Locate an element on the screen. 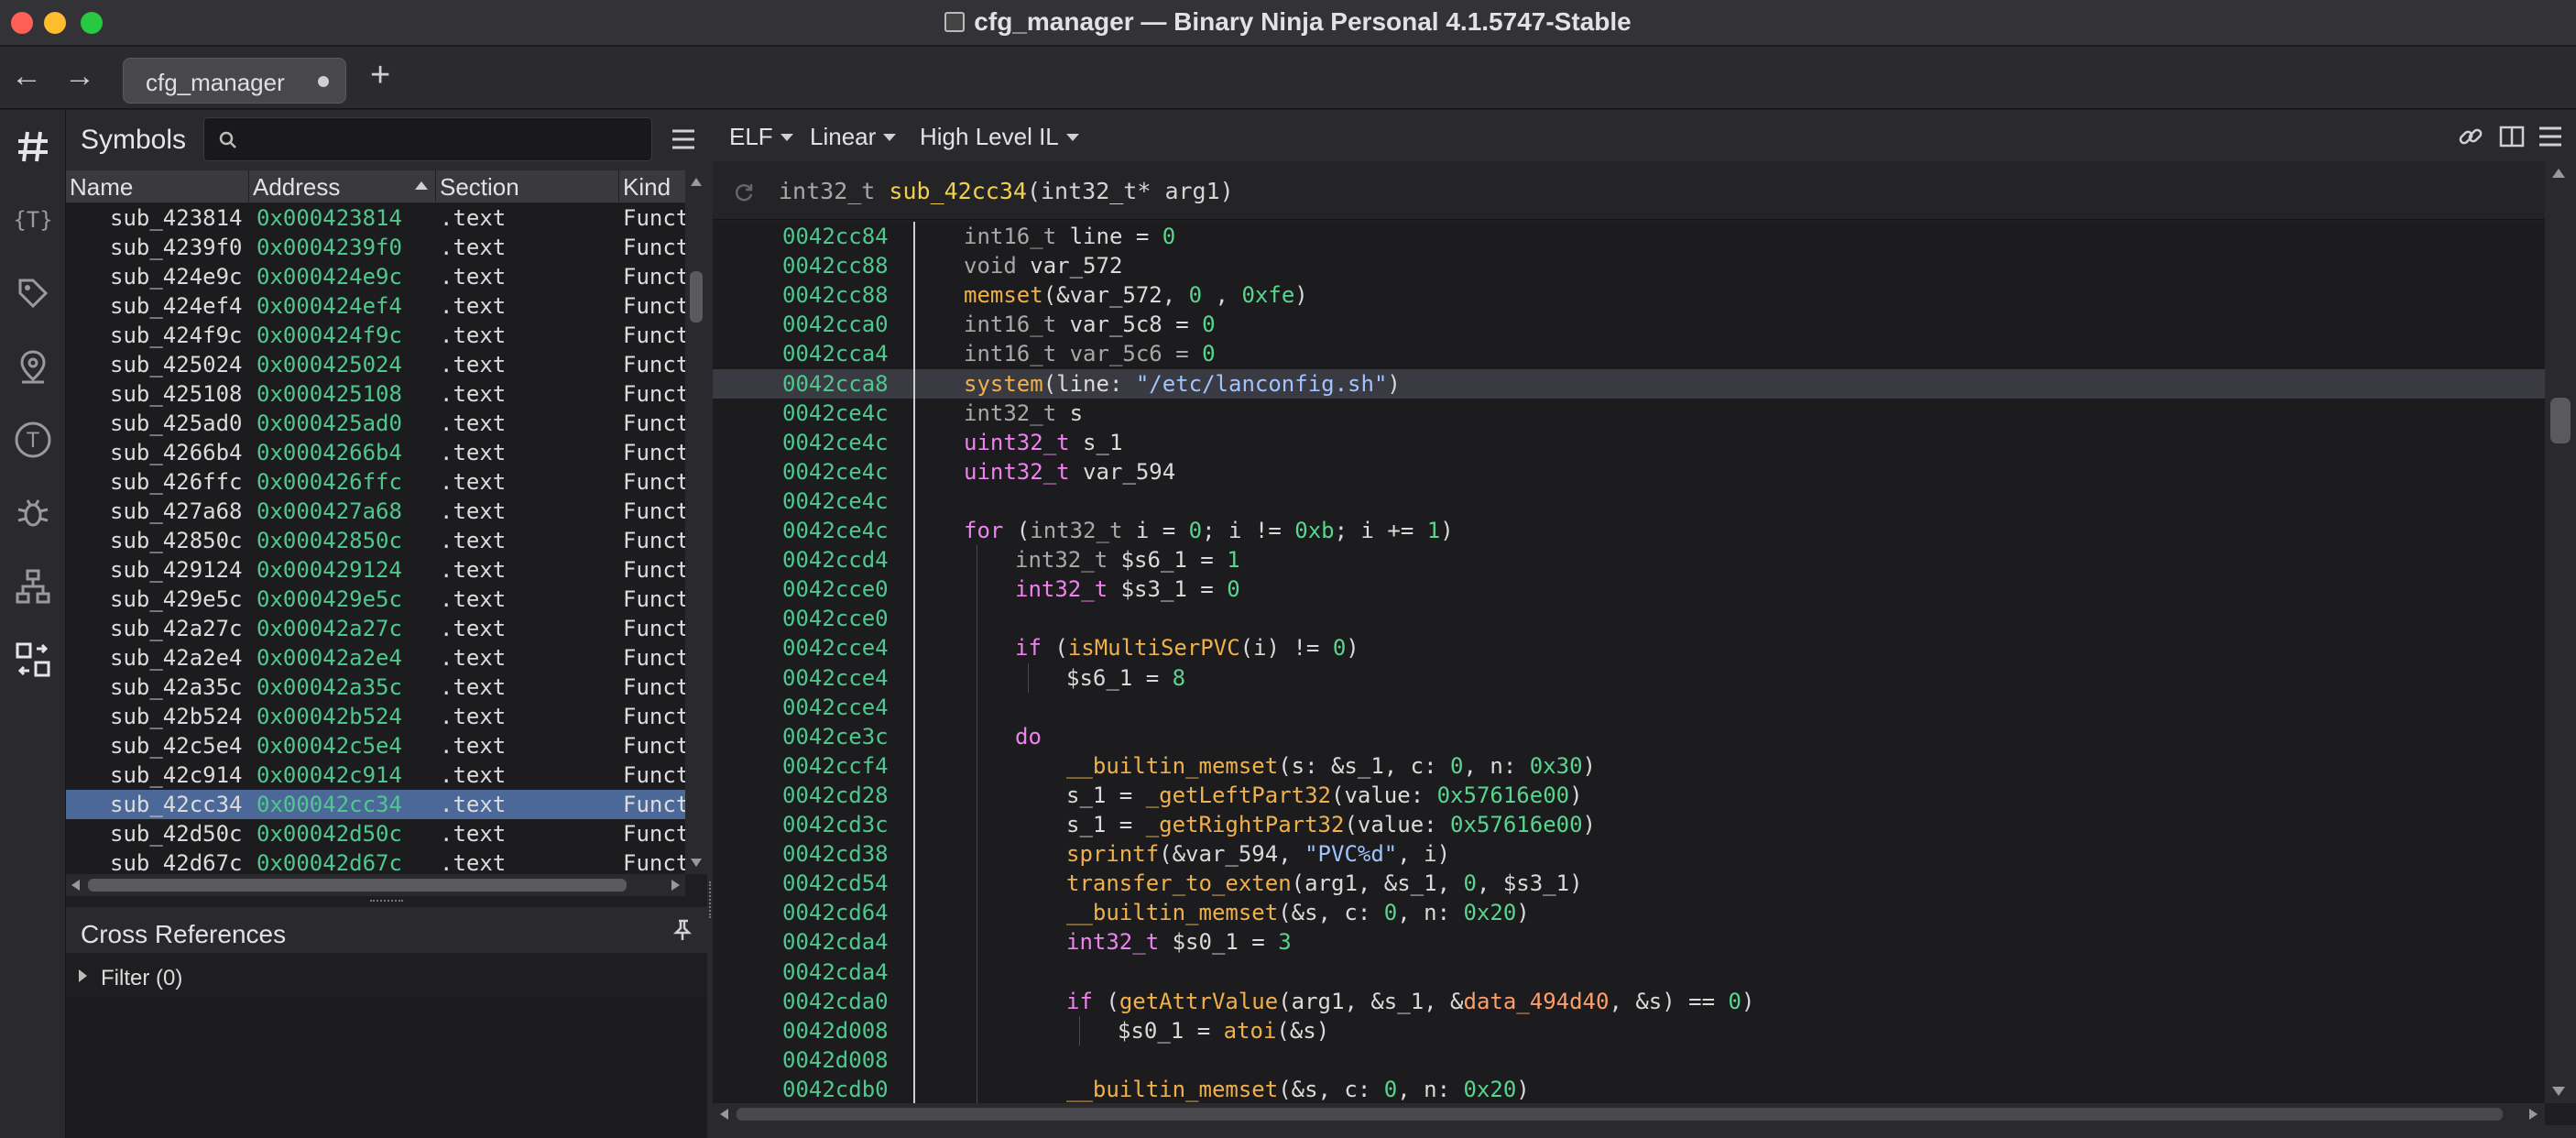  symbols-vertical-scrollbar is located at coordinates (696, 522).